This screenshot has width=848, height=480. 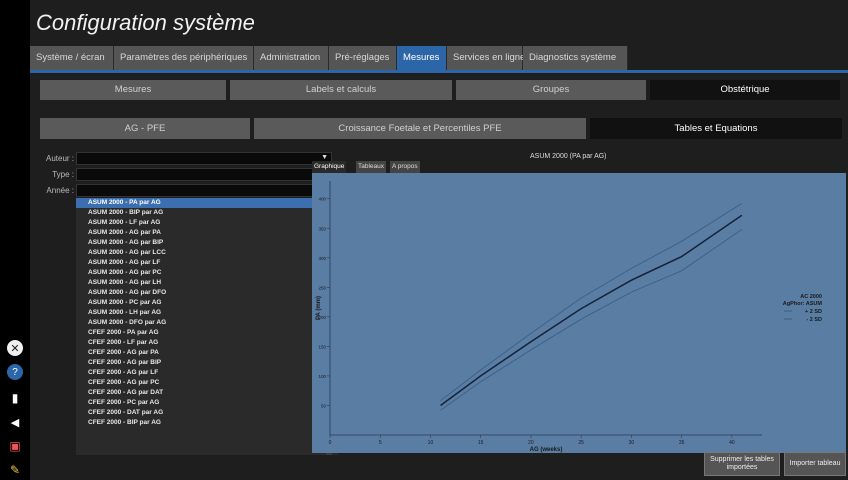 I want to click on obs-tab-tables-equations: Tables et Equations, so click(x=716, y=128).